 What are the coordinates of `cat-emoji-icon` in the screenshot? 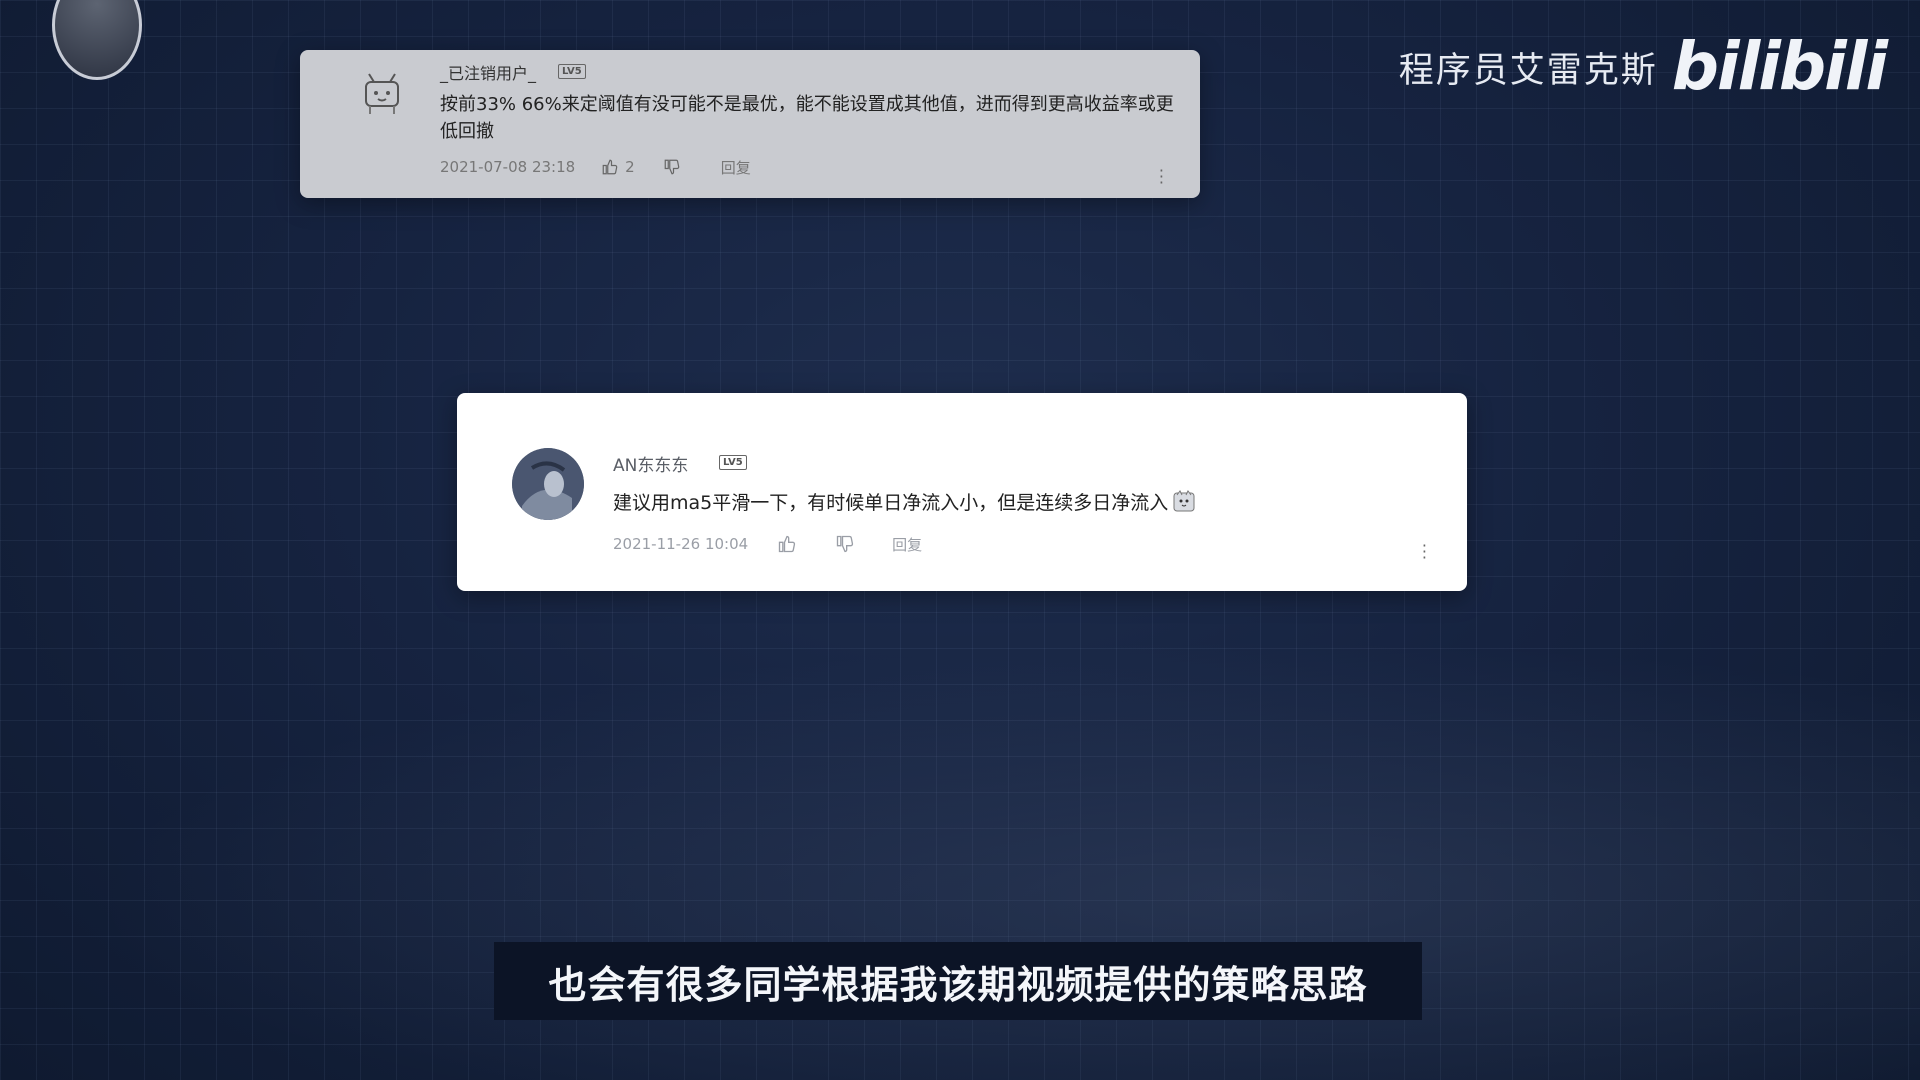 It's located at (1184, 501).